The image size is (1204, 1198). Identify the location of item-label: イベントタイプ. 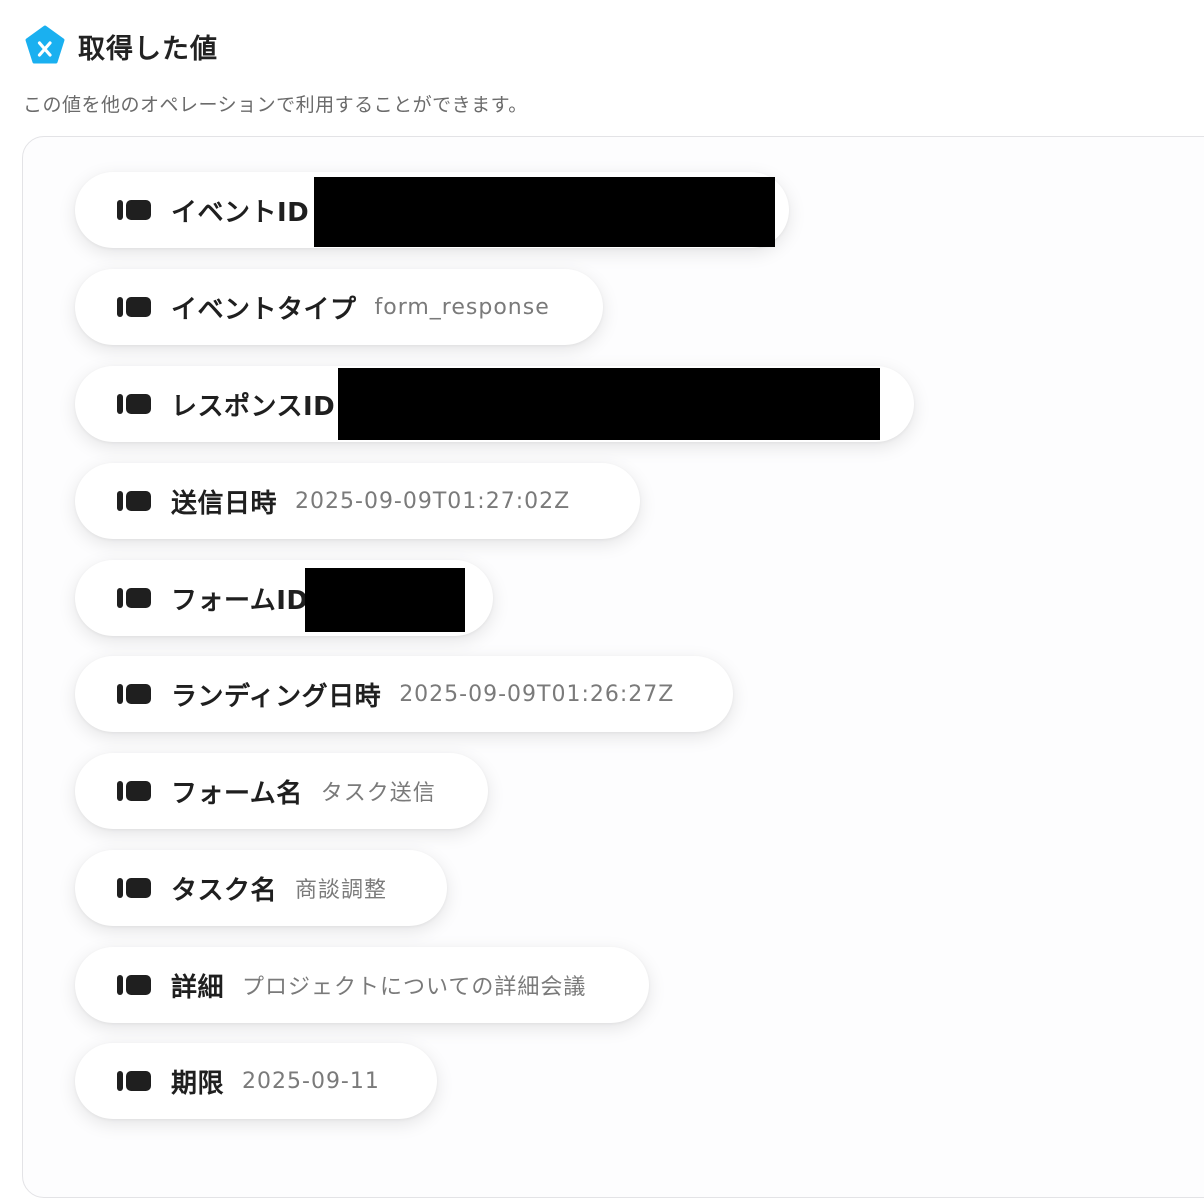
(264, 309).